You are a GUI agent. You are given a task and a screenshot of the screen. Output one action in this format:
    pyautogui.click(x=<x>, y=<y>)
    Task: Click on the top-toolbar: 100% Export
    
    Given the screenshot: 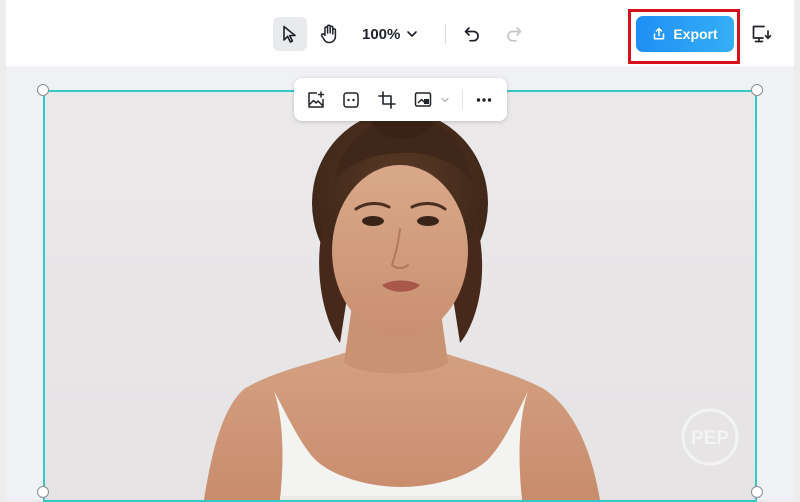 What is the action you would take?
    pyautogui.click(x=400, y=33)
    